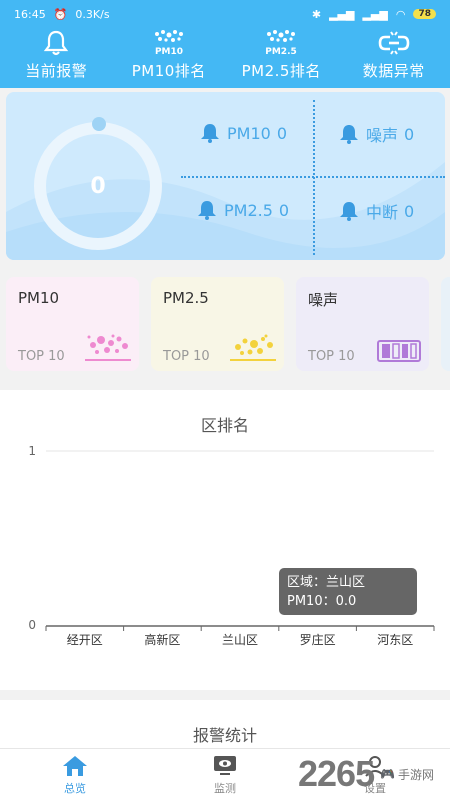 Image resolution: width=450 pixels, height=800 pixels. Describe the element at coordinates (445, 324) in the screenshot. I see `card-partial` at that location.